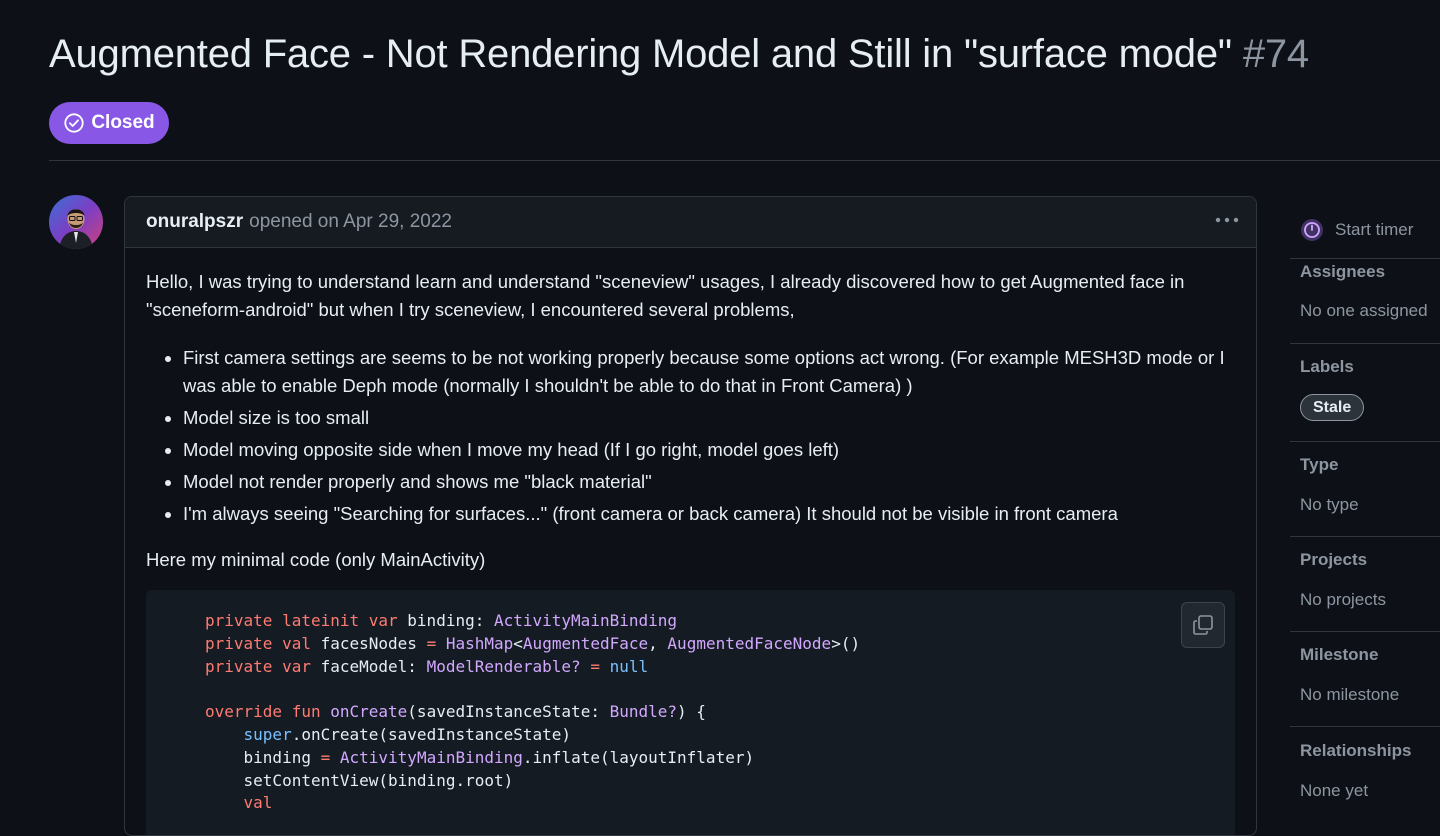  Describe the element at coordinates (1370, 560) in the screenshot. I see `projects-heading: Projects` at that location.